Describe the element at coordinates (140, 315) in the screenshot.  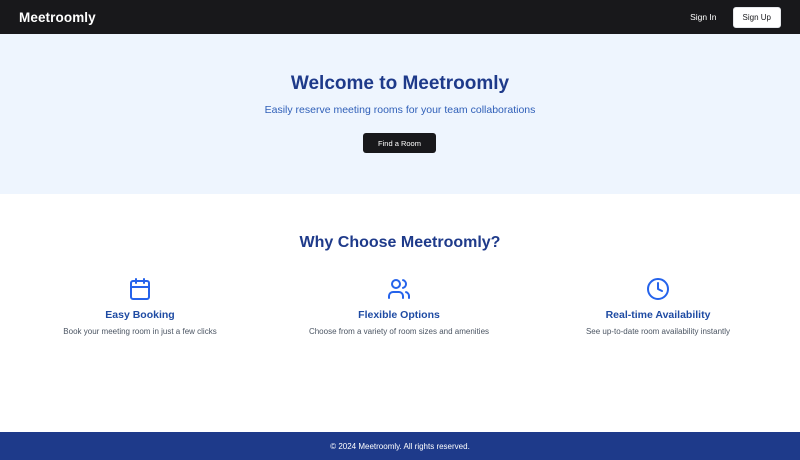
I see `feature-title: Easy Booking` at that location.